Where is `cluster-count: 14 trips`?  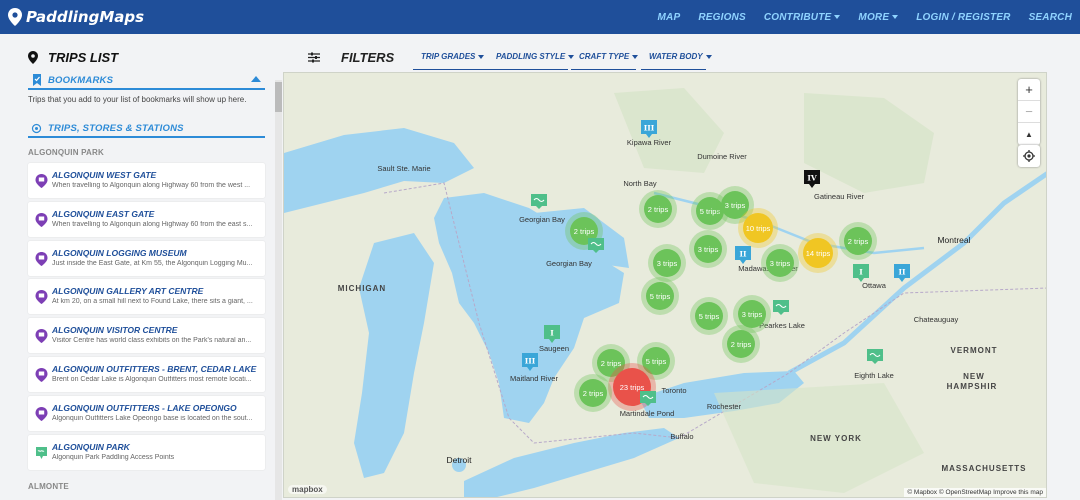
cluster-count: 14 trips is located at coordinates (818, 253).